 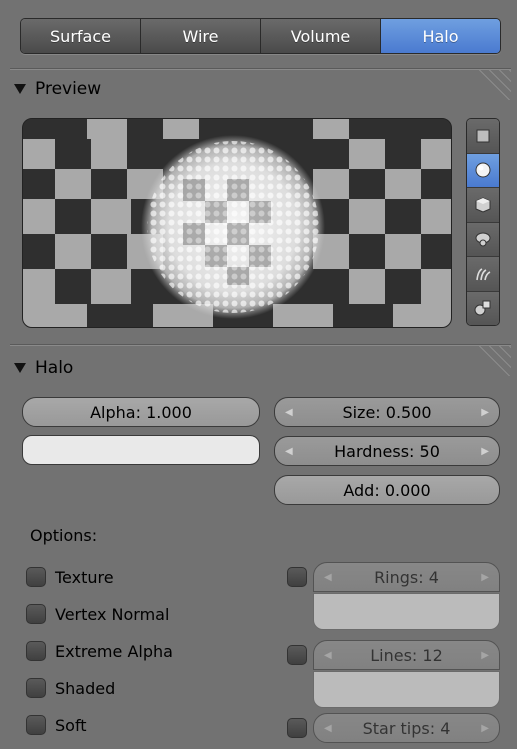 I want to click on halo-color-swatch, so click(x=141, y=450).